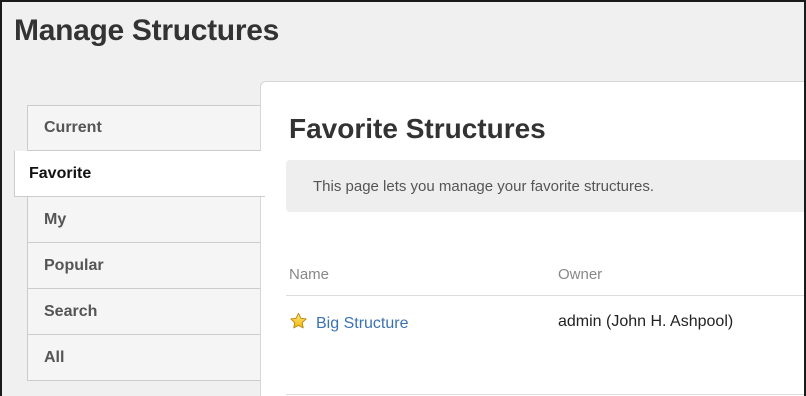 The image size is (806, 396). I want to click on star-icon, so click(302, 323).